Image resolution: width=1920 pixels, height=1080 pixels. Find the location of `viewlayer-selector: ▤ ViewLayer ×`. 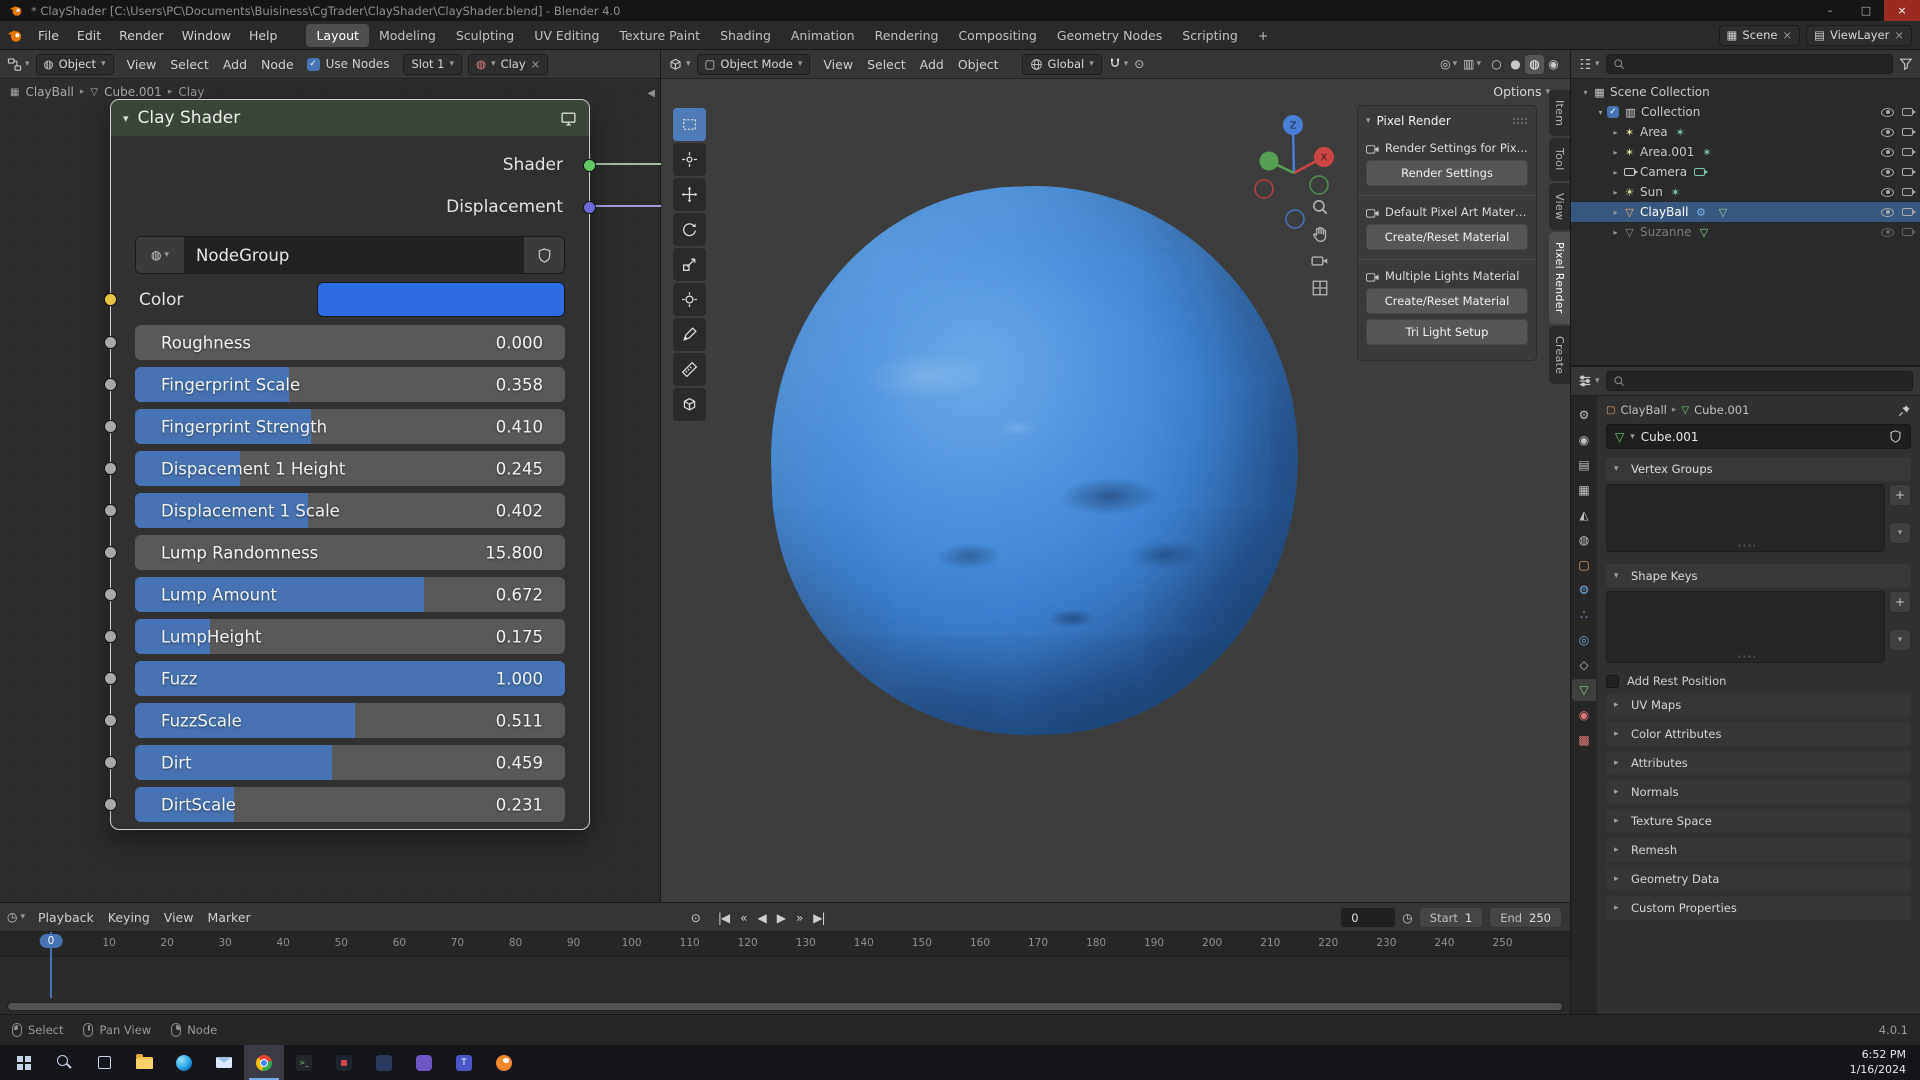

viewlayer-selector: ▤ ViewLayer × is located at coordinates (1859, 35).